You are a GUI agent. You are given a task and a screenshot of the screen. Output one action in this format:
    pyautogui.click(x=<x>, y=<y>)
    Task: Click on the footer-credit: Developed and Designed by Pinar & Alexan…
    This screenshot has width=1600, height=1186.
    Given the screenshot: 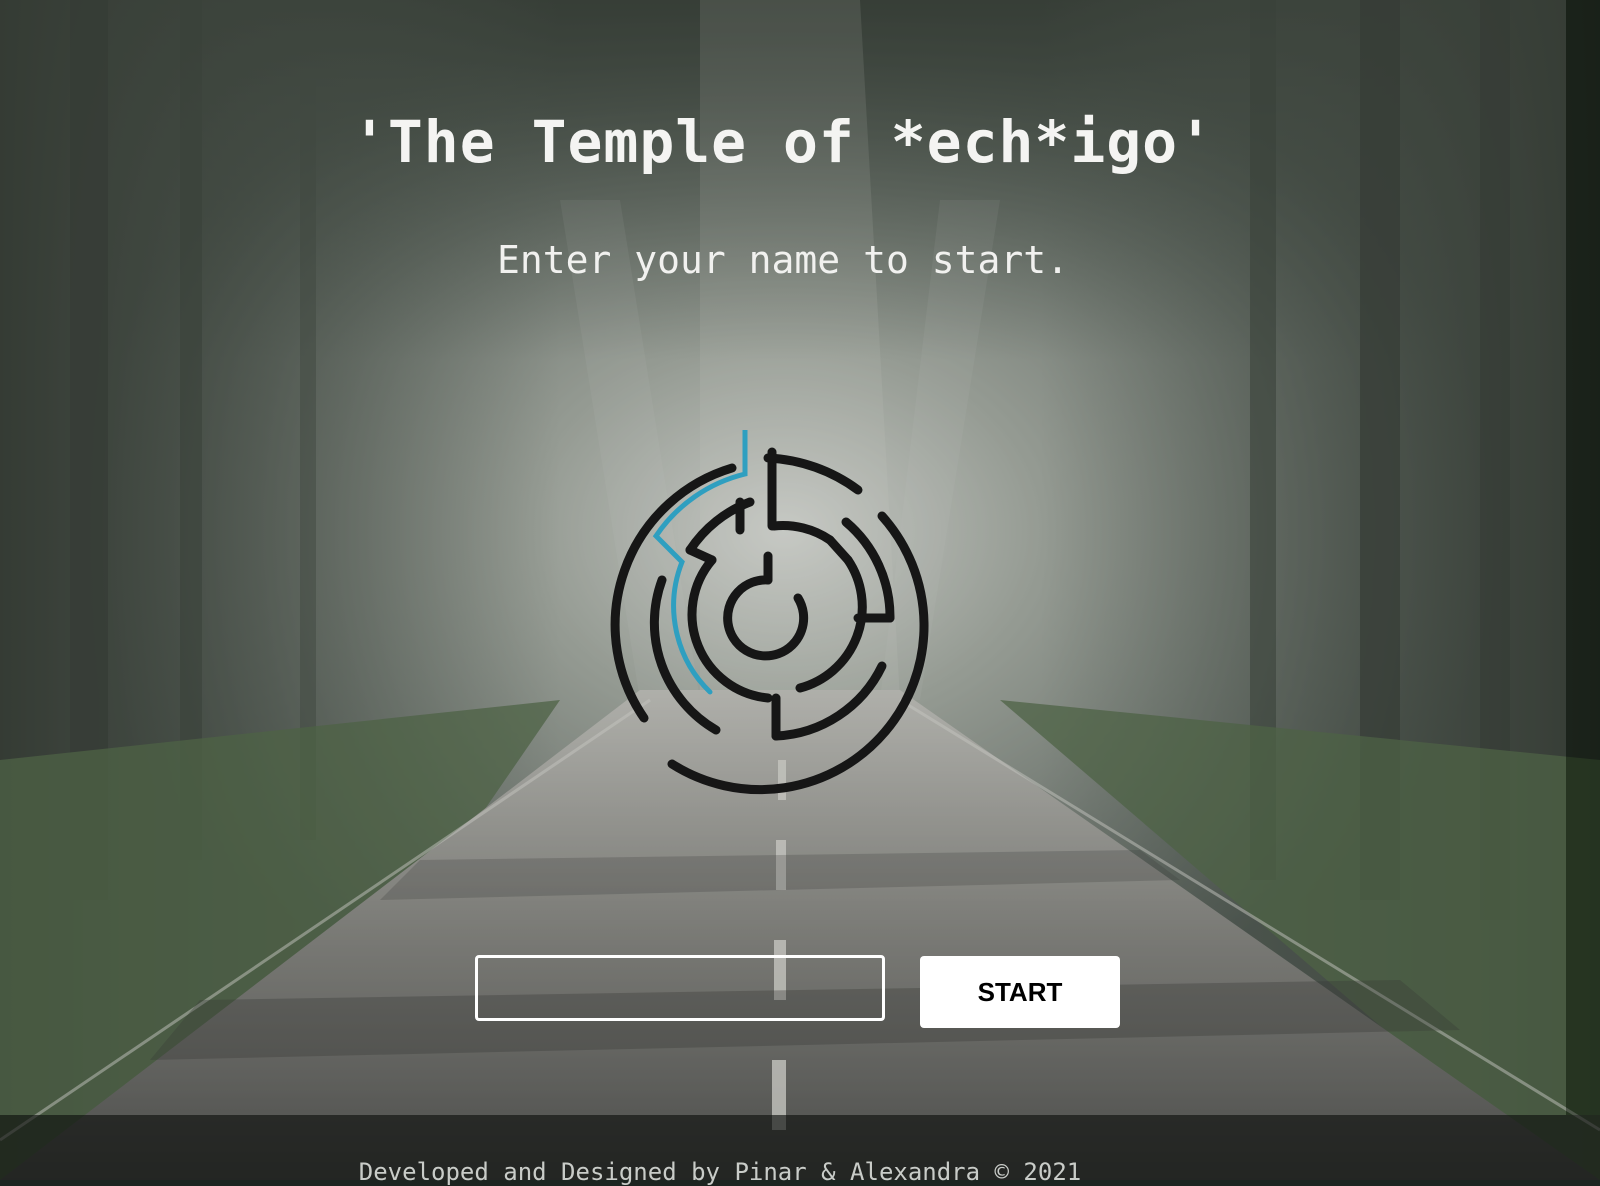 What is the action you would take?
    pyautogui.click(x=720, y=1172)
    